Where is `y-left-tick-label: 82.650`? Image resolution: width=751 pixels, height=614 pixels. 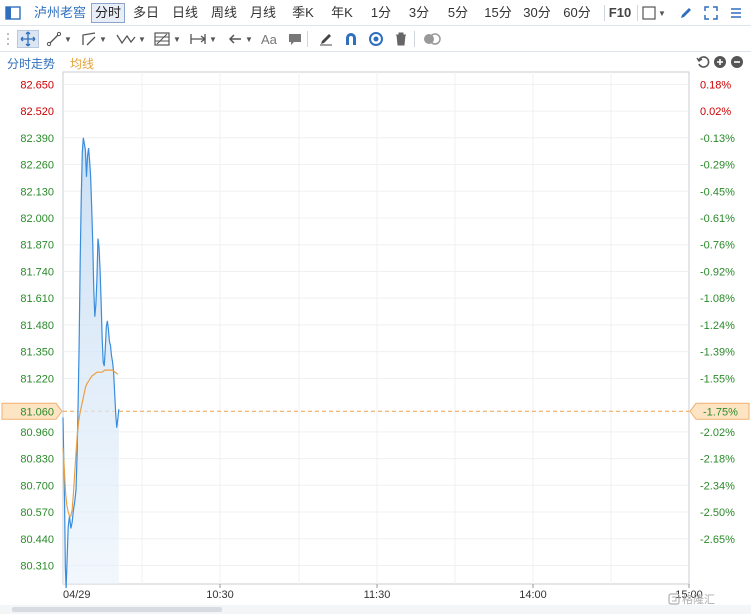 y-left-tick-label: 82.650 is located at coordinates (37, 85).